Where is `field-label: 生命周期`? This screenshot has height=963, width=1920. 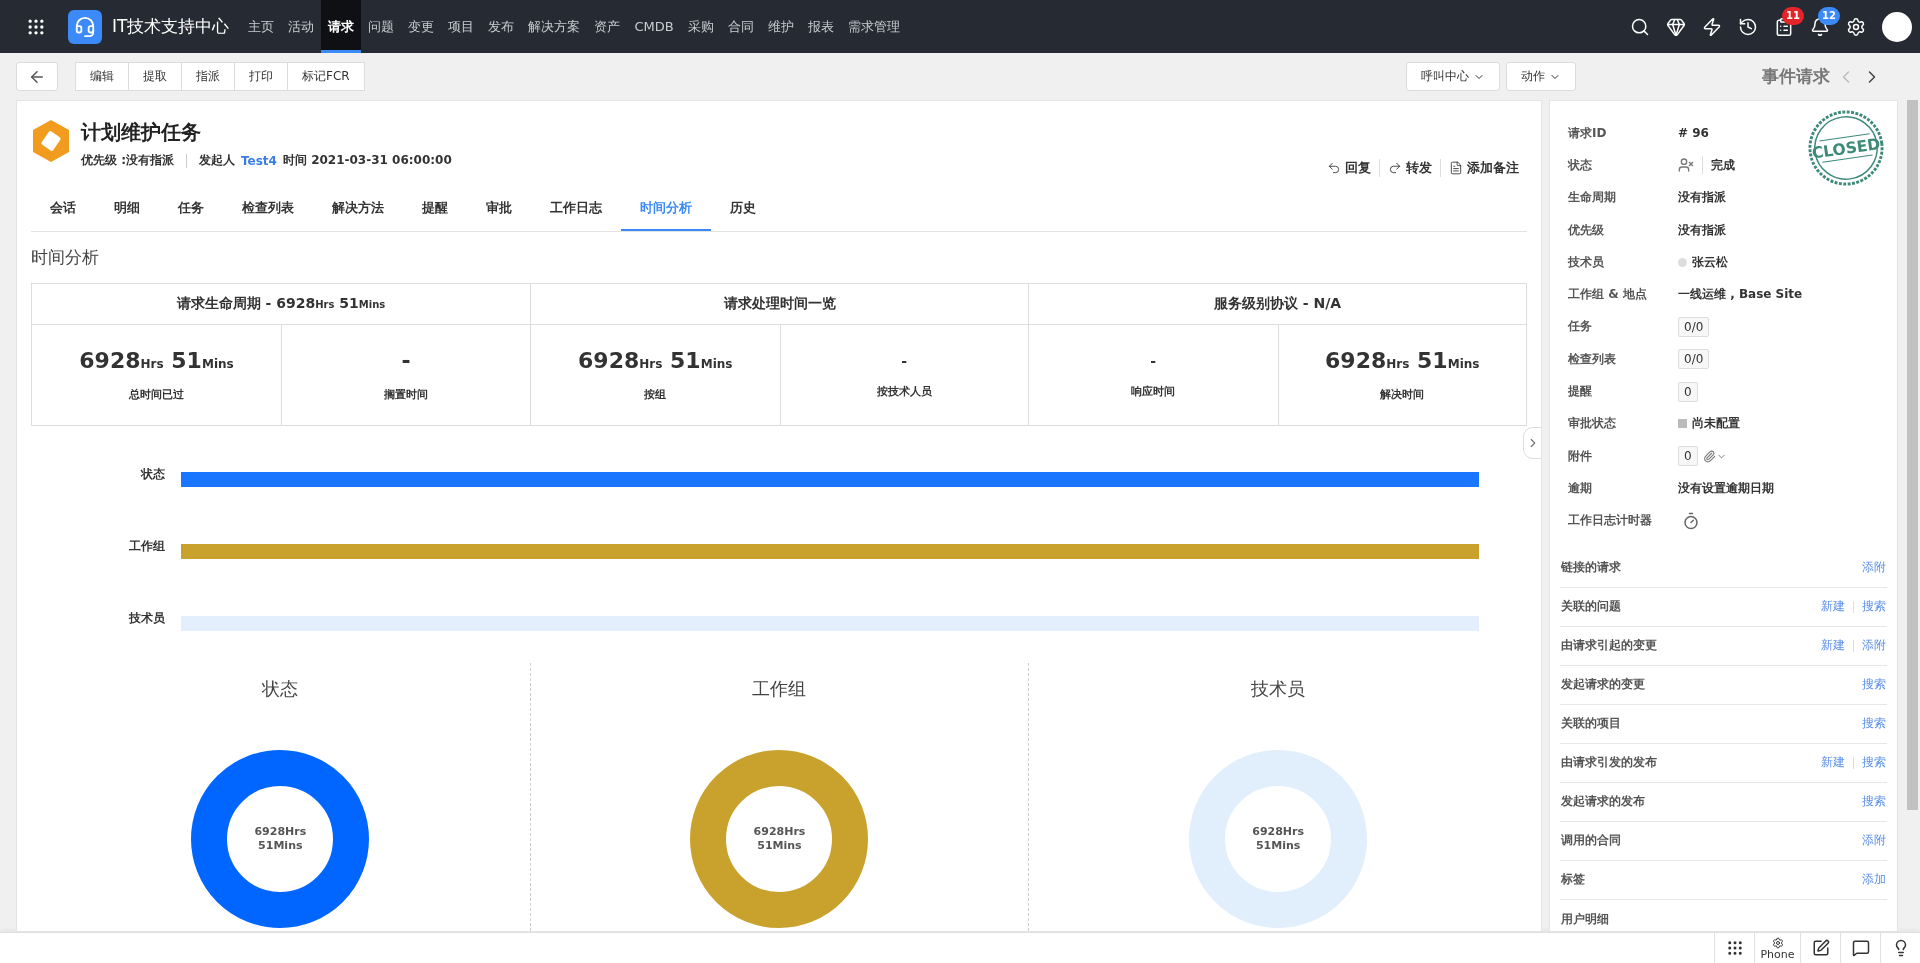
field-label: 生命周期 is located at coordinates (1592, 198).